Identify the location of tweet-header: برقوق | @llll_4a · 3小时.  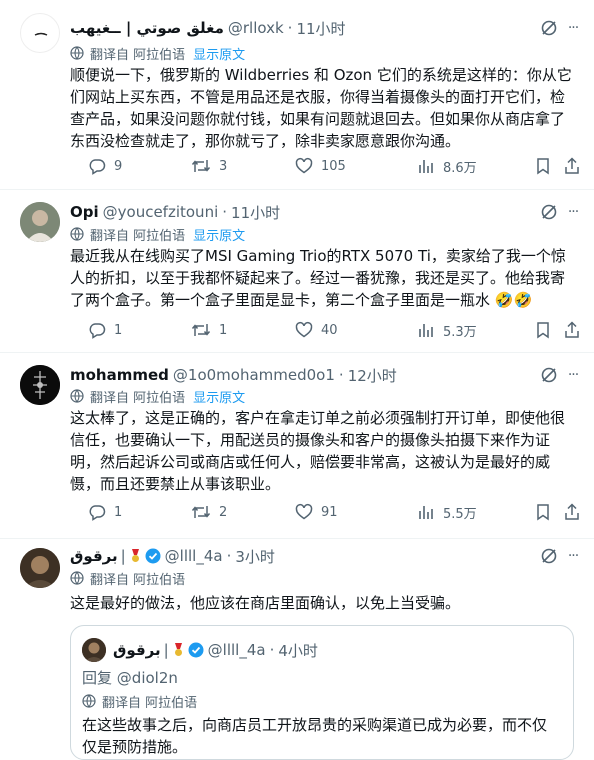
(172, 556).